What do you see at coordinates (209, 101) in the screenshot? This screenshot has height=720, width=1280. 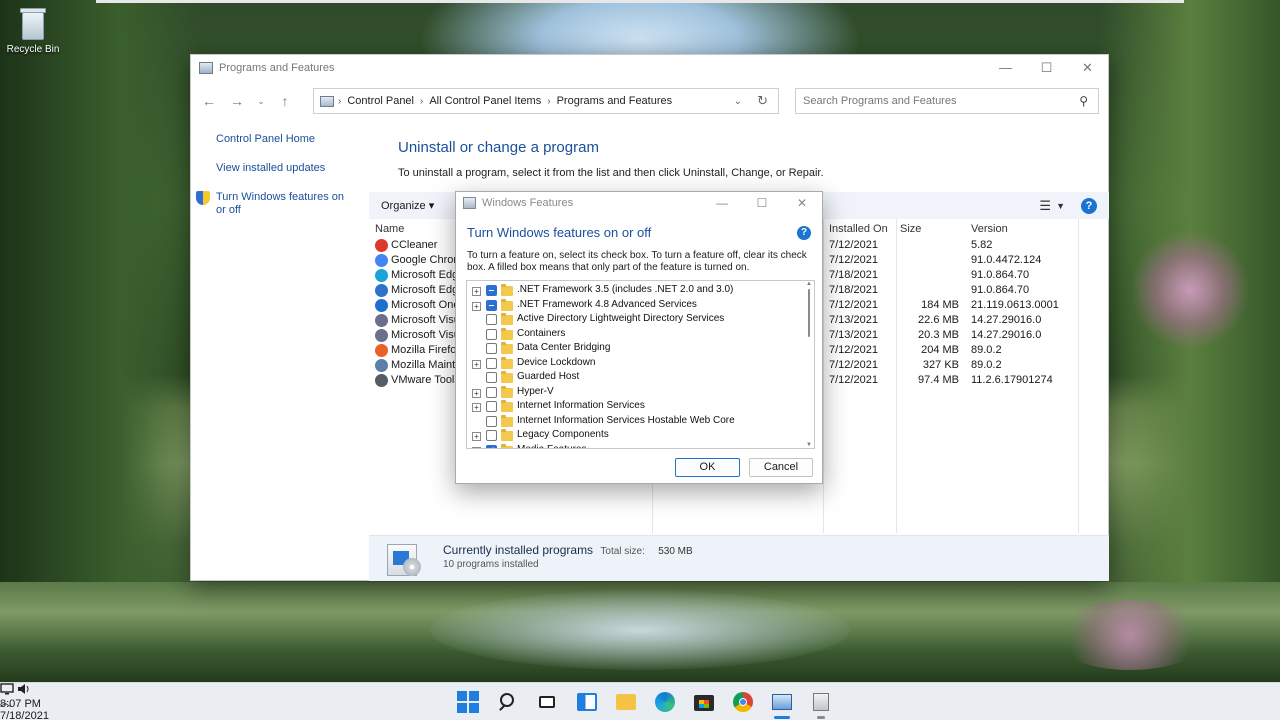 I see `back-arrow-icon: ←` at bounding box center [209, 101].